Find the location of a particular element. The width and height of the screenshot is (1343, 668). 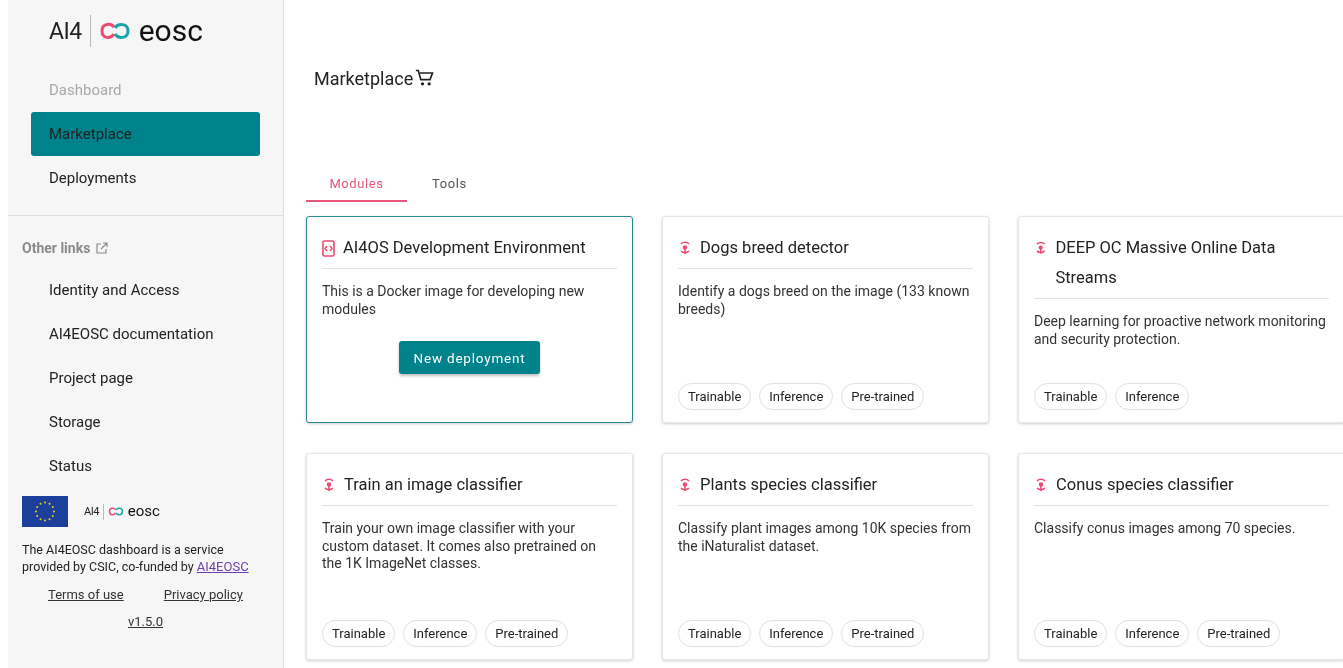

card-description: Classify conus images among 70 species. is located at coordinates (1165, 529).